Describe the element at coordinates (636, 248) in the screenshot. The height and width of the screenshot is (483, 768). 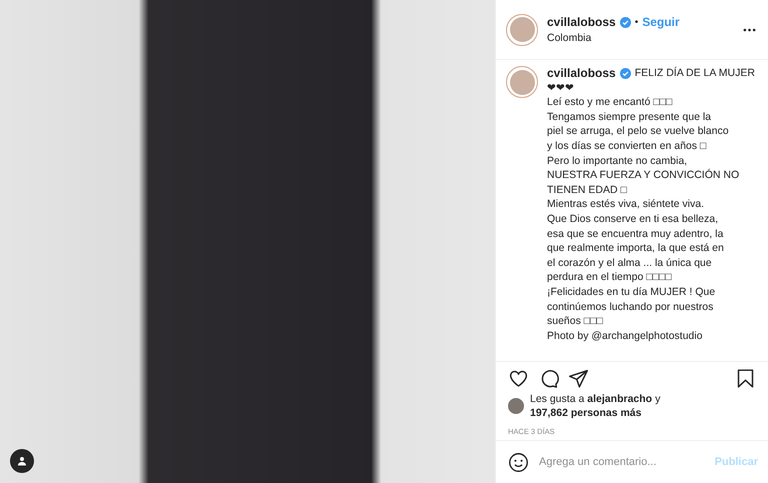
I see `caption-line: que realmente importa, la que está en` at that location.